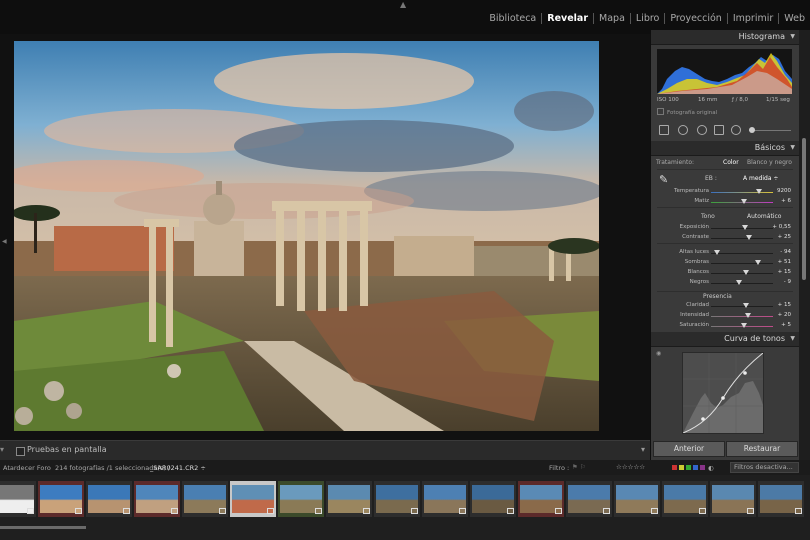 The width and height of the screenshot is (810, 540). I want to click on original-checkbox, so click(660, 111).